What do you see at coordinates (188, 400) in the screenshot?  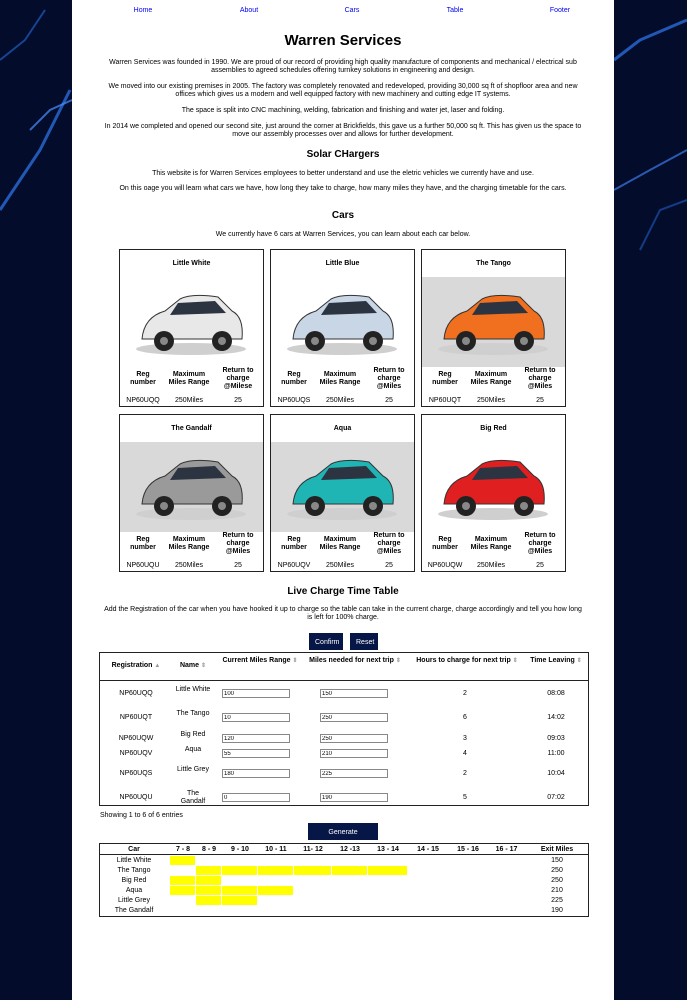 I see `range-value: 250Miles` at bounding box center [188, 400].